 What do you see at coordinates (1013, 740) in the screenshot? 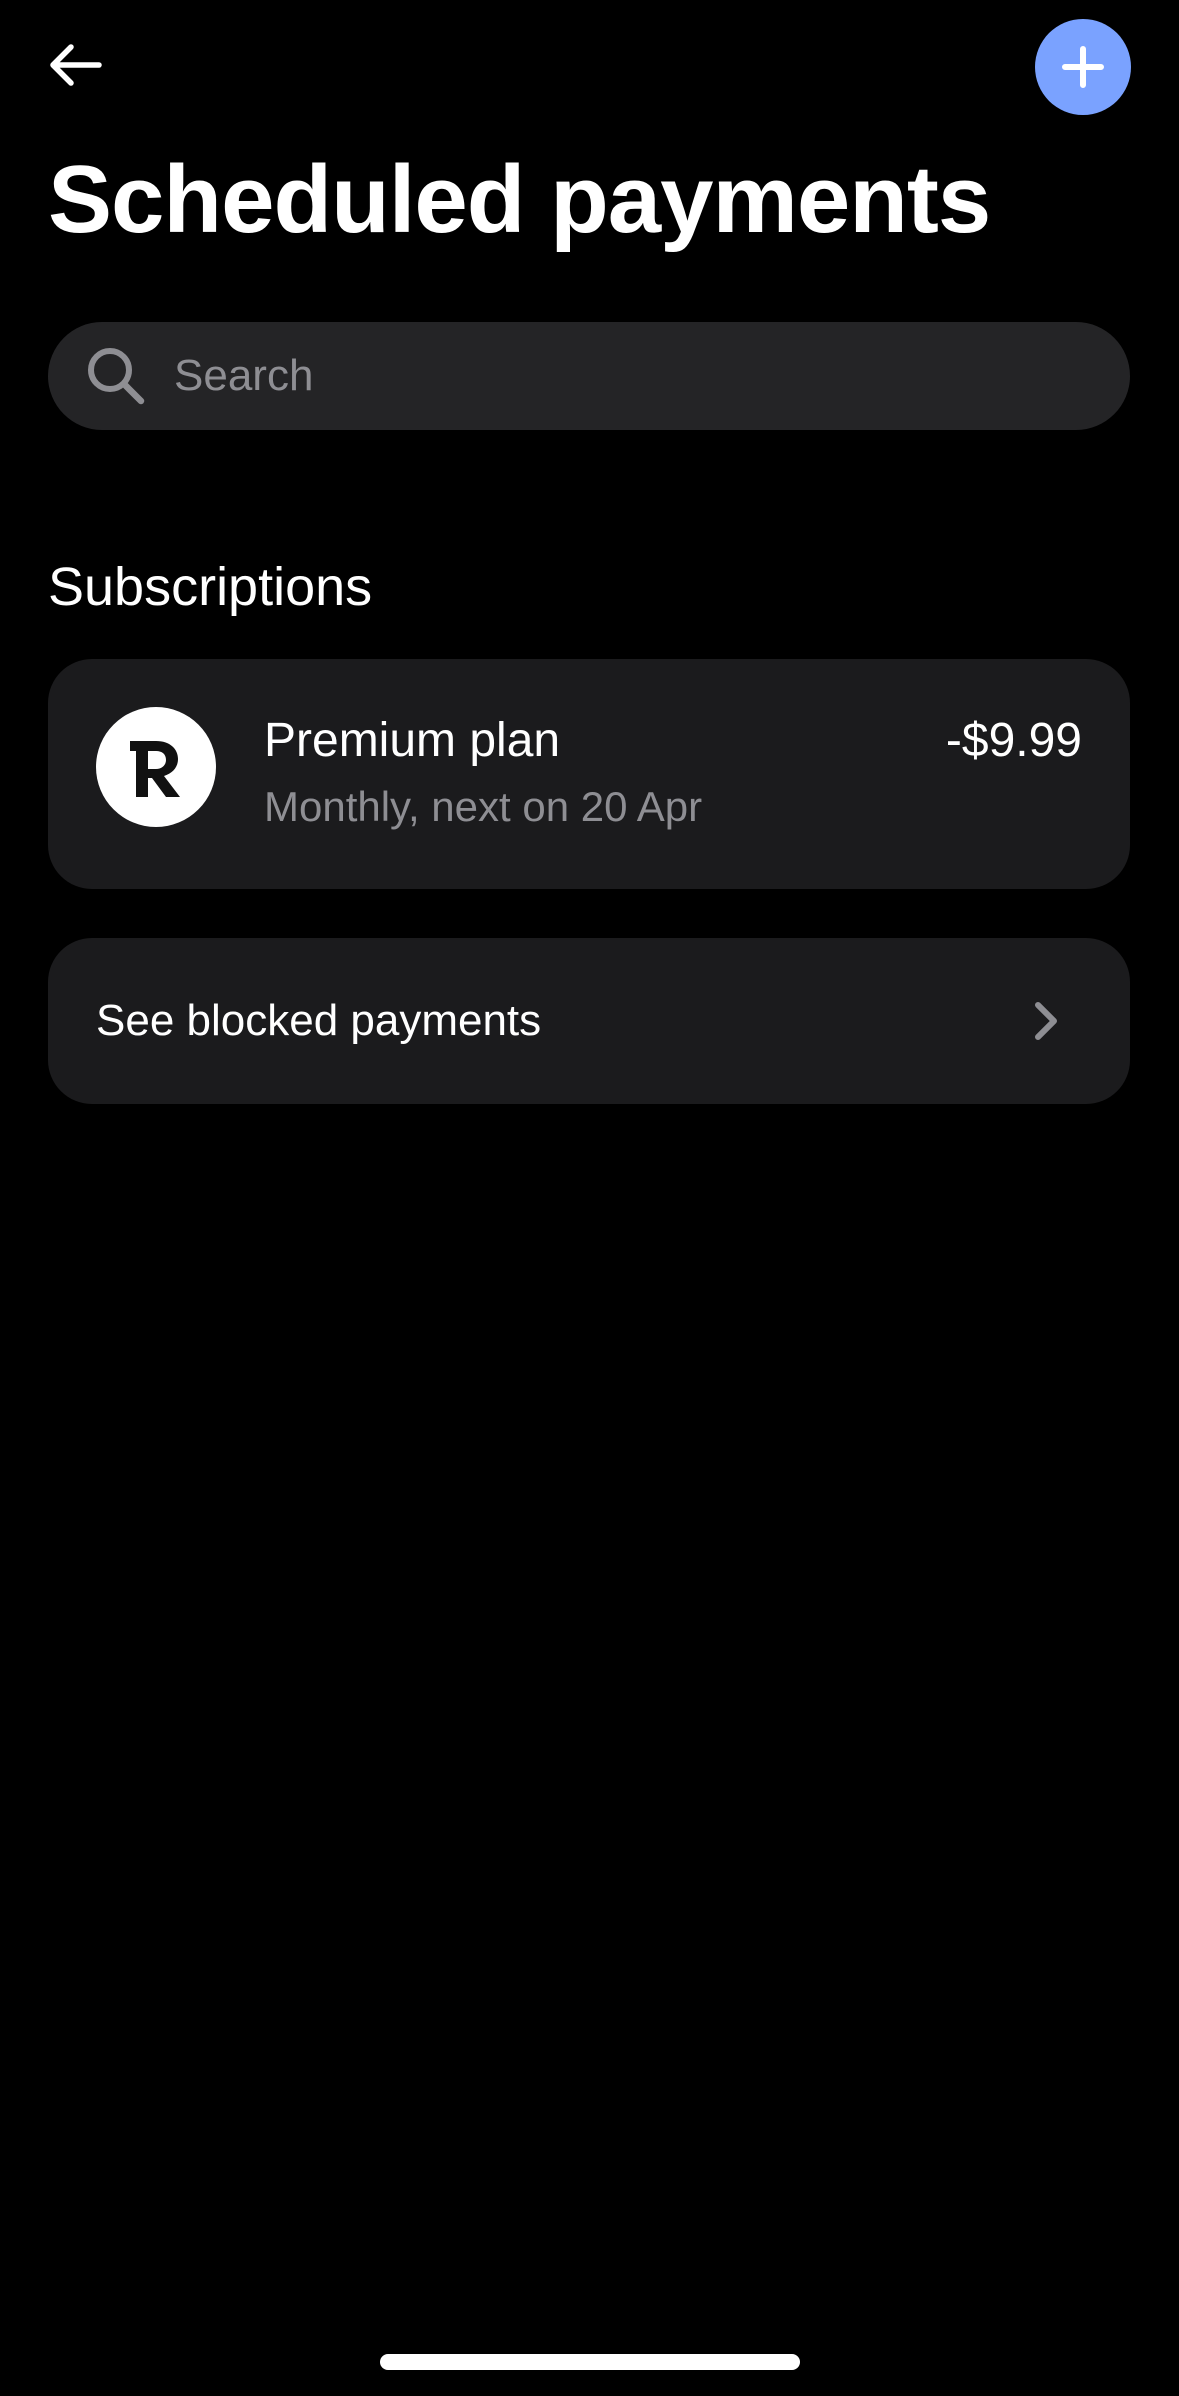
I see `subscription-amount: -$9.99` at bounding box center [1013, 740].